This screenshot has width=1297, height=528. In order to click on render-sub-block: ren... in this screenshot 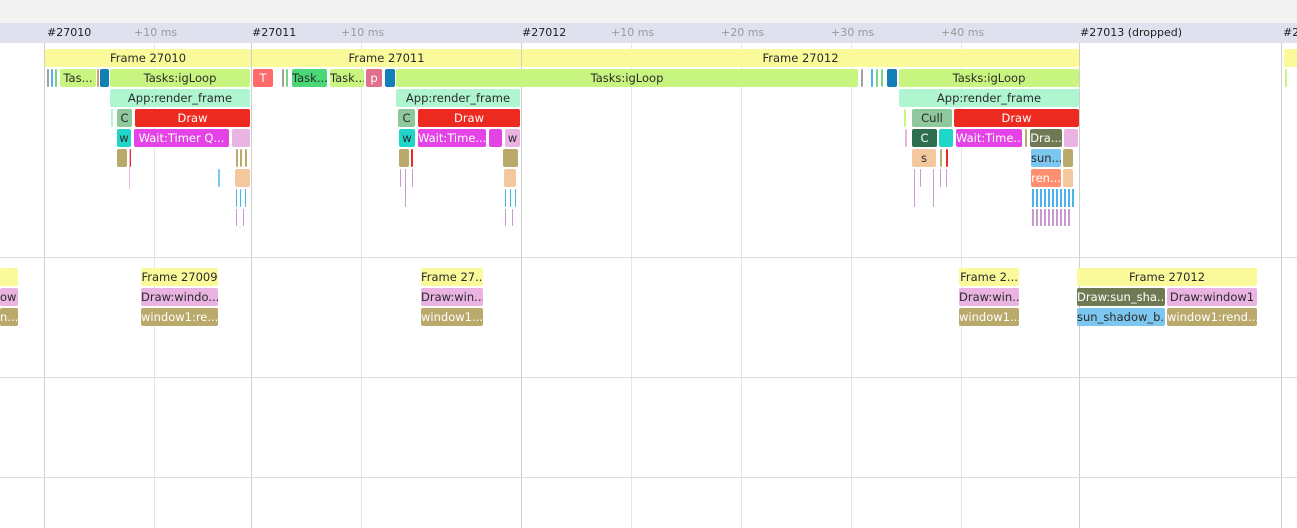, I will do `click(1046, 178)`.